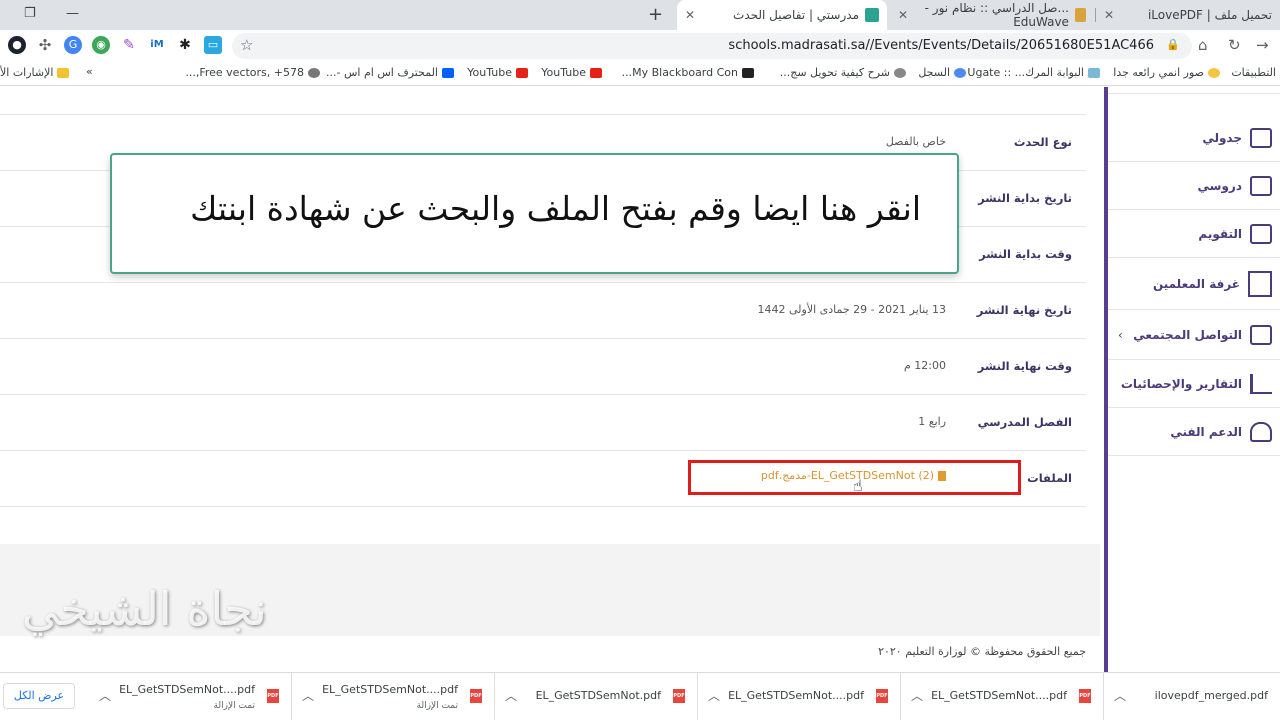 Image resolution: width=1280 pixels, height=720 pixels. What do you see at coordinates (1209, 15) in the screenshot?
I see `tab-title: تحميل ملف | iLovePDF` at bounding box center [1209, 15].